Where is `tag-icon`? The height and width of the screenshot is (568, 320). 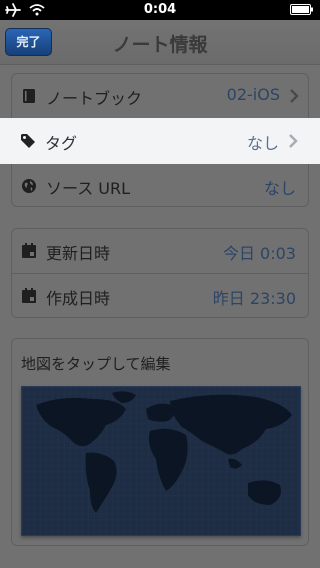
tag-icon is located at coordinates (28, 141).